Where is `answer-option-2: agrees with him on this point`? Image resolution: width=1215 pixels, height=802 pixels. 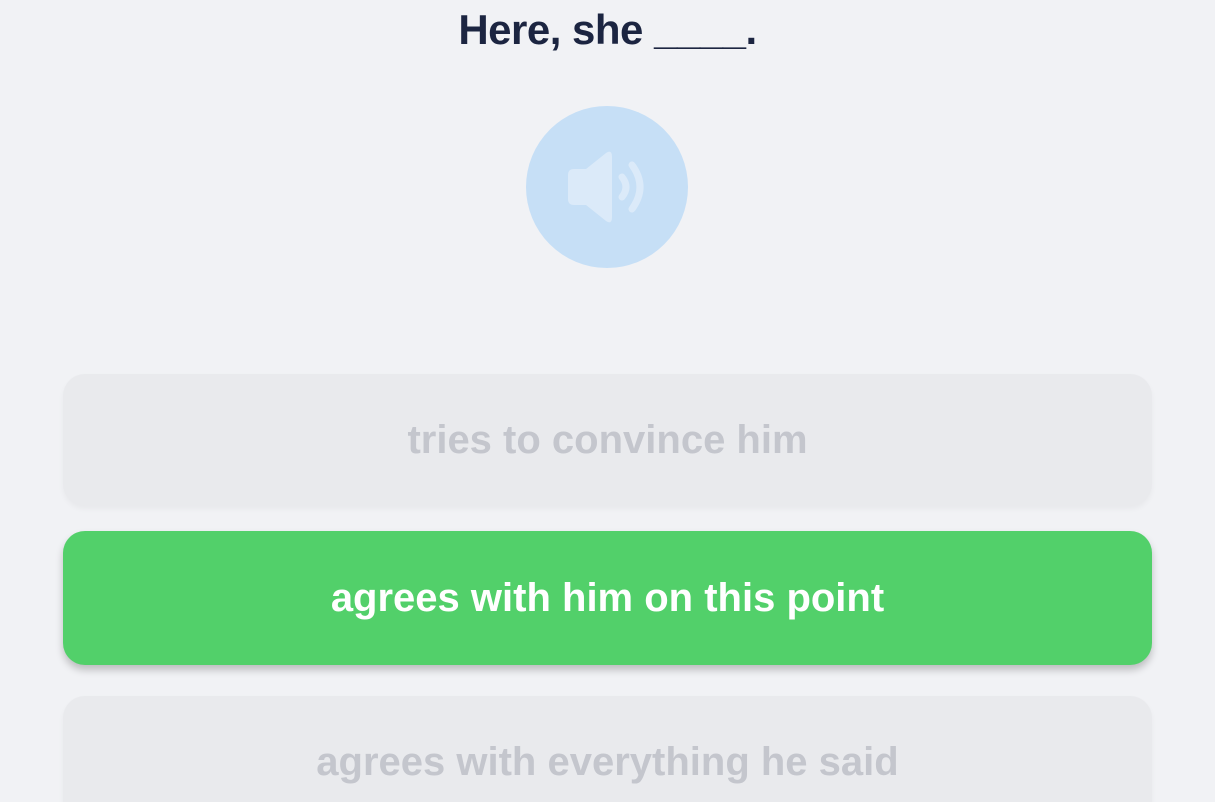
answer-option-2: agrees with him on this point is located at coordinates (607, 598).